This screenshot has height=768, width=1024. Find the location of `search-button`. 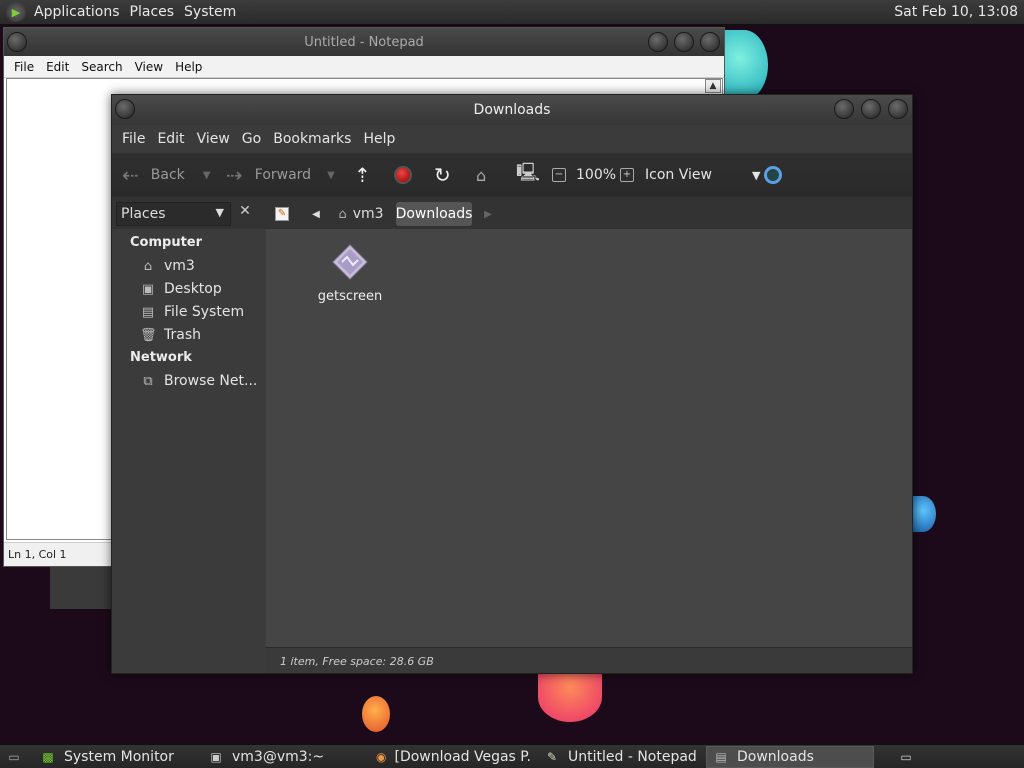

search-button is located at coordinates (773, 175).